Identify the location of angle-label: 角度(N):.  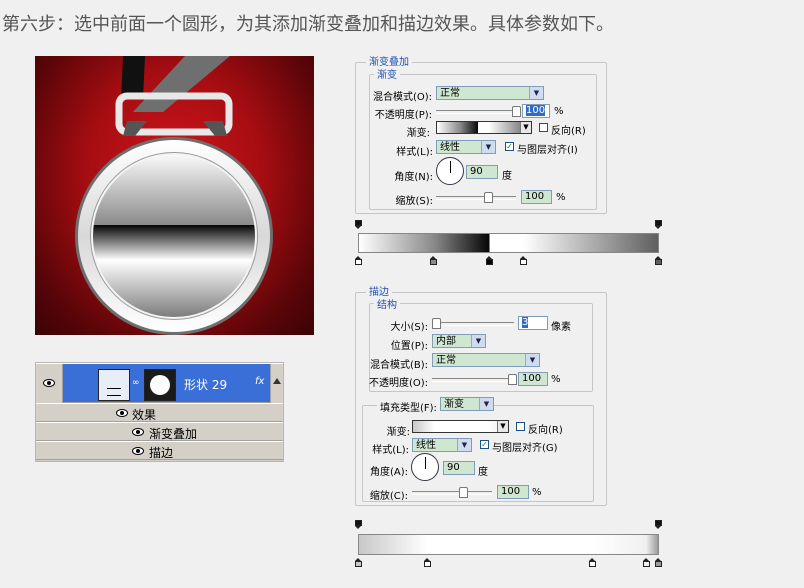
(413, 177).